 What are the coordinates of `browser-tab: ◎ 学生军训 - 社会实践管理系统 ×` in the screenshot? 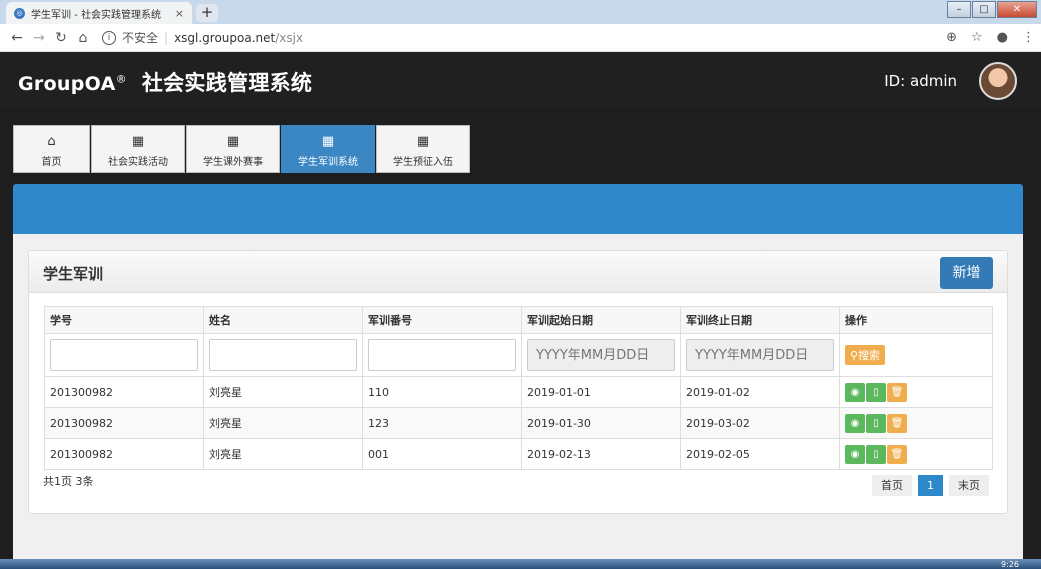 It's located at (99, 13).